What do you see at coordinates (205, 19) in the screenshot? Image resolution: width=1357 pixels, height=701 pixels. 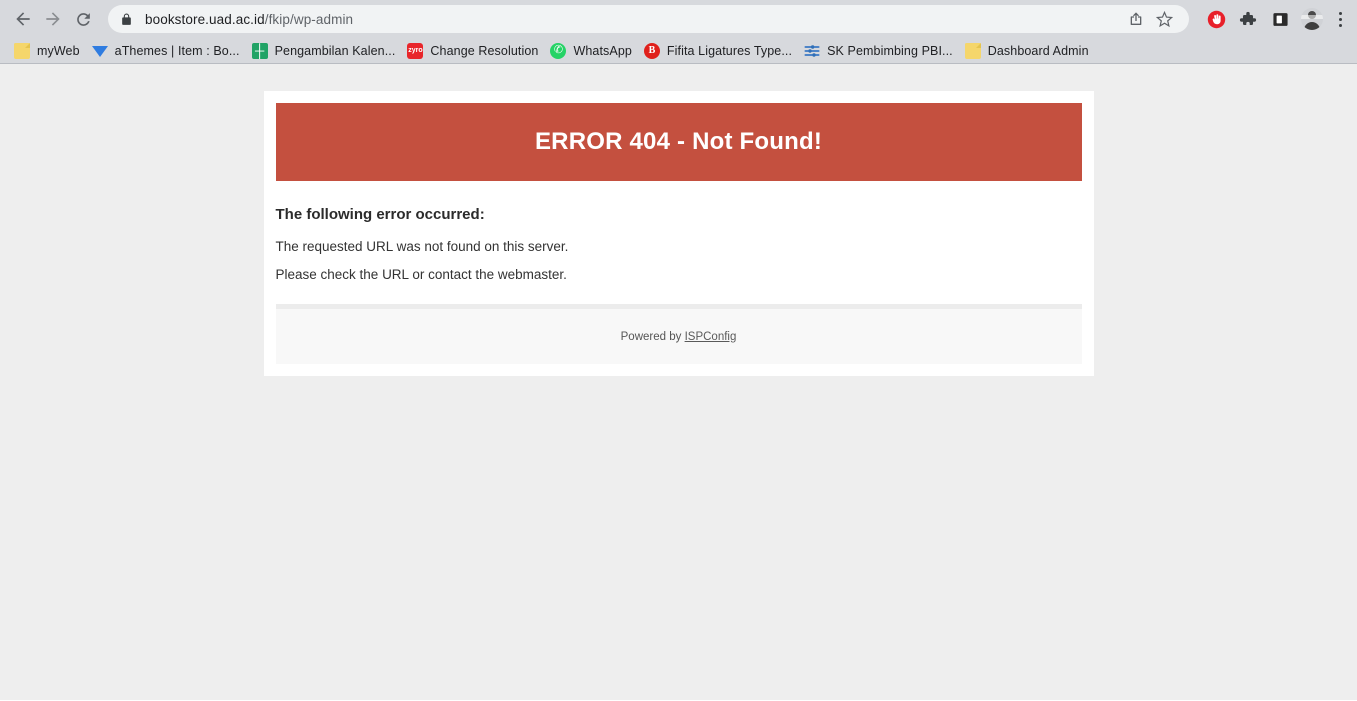 I see `url-host: bookstore.uad.ac.id` at bounding box center [205, 19].